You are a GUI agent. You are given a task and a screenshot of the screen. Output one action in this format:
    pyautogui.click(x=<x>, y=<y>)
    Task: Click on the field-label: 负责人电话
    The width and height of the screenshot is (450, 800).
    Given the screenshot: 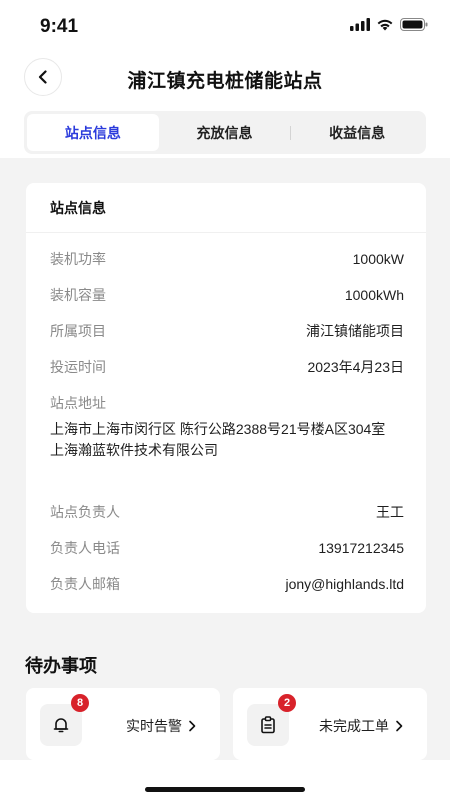 What is the action you would take?
    pyautogui.click(x=85, y=548)
    